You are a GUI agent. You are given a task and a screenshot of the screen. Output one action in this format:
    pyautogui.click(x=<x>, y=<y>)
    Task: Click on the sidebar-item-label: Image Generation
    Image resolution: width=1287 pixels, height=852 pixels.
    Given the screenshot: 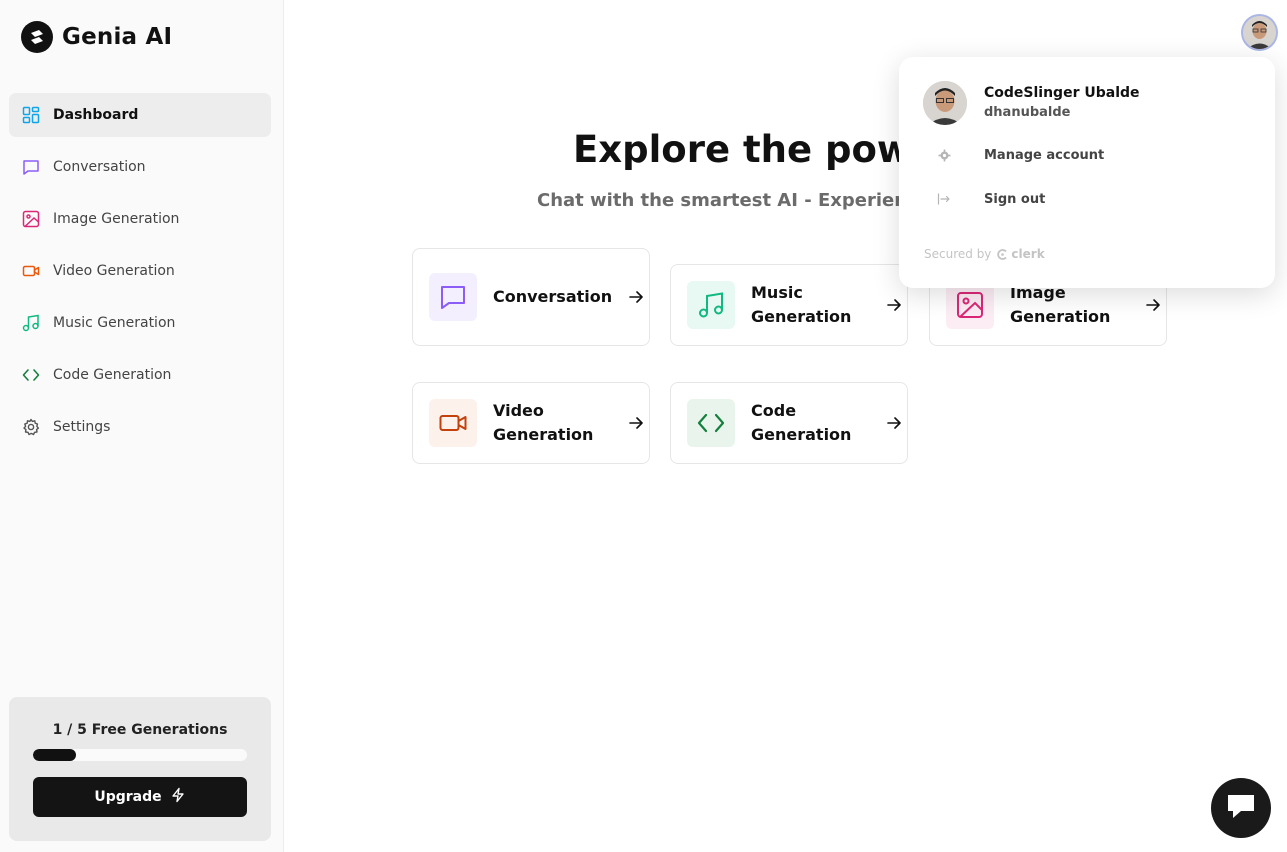 What is the action you would take?
    pyautogui.click(x=116, y=219)
    